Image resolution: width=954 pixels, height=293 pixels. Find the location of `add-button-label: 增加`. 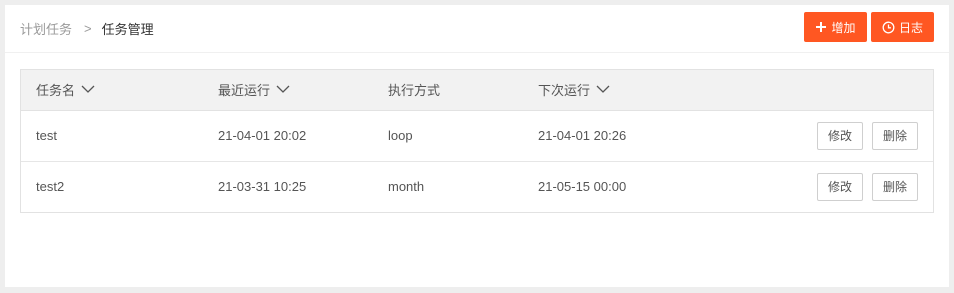

add-button-label: 增加 is located at coordinates (843, 27).